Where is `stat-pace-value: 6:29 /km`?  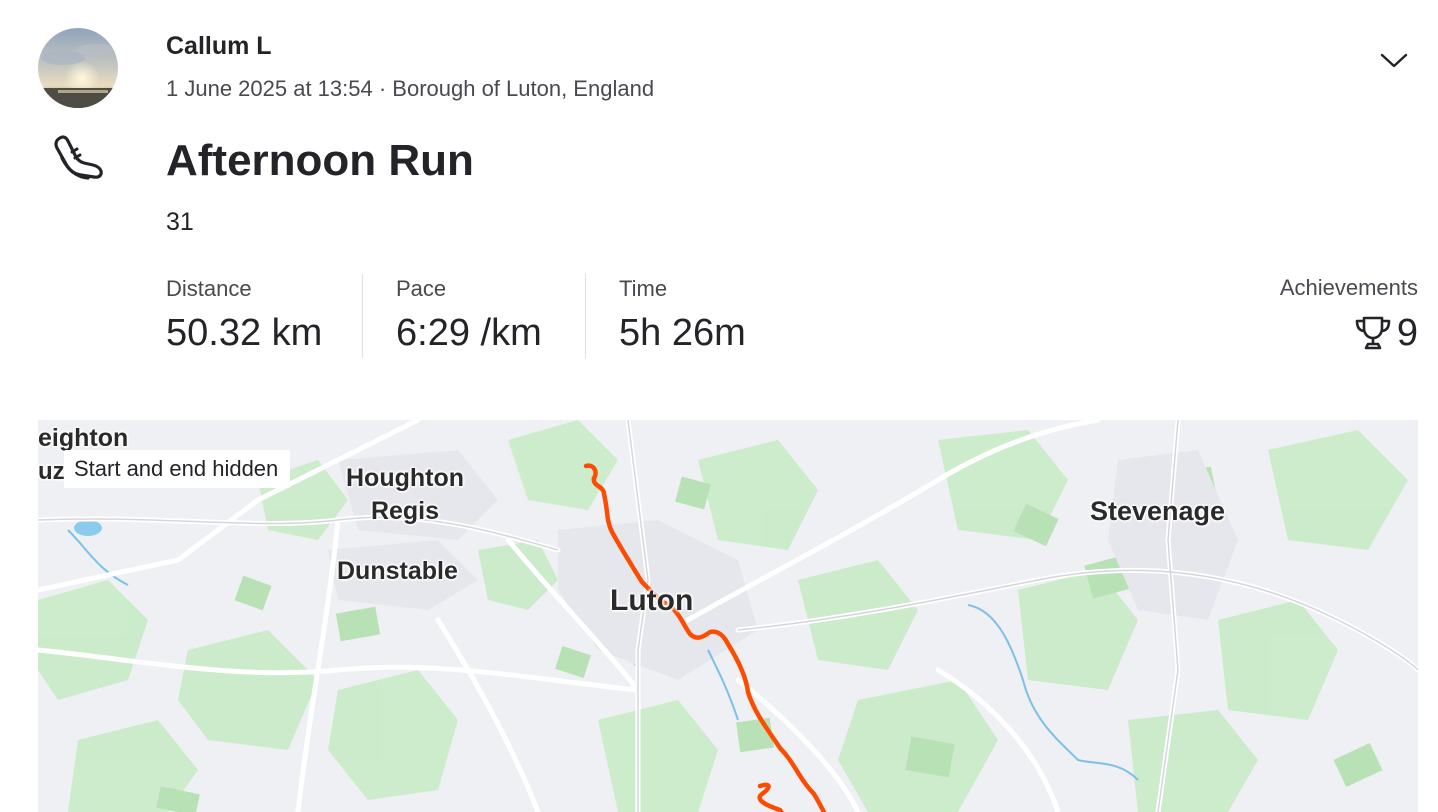 stat-pace-value: 6:29 /km is located at coordinates (469, 333).